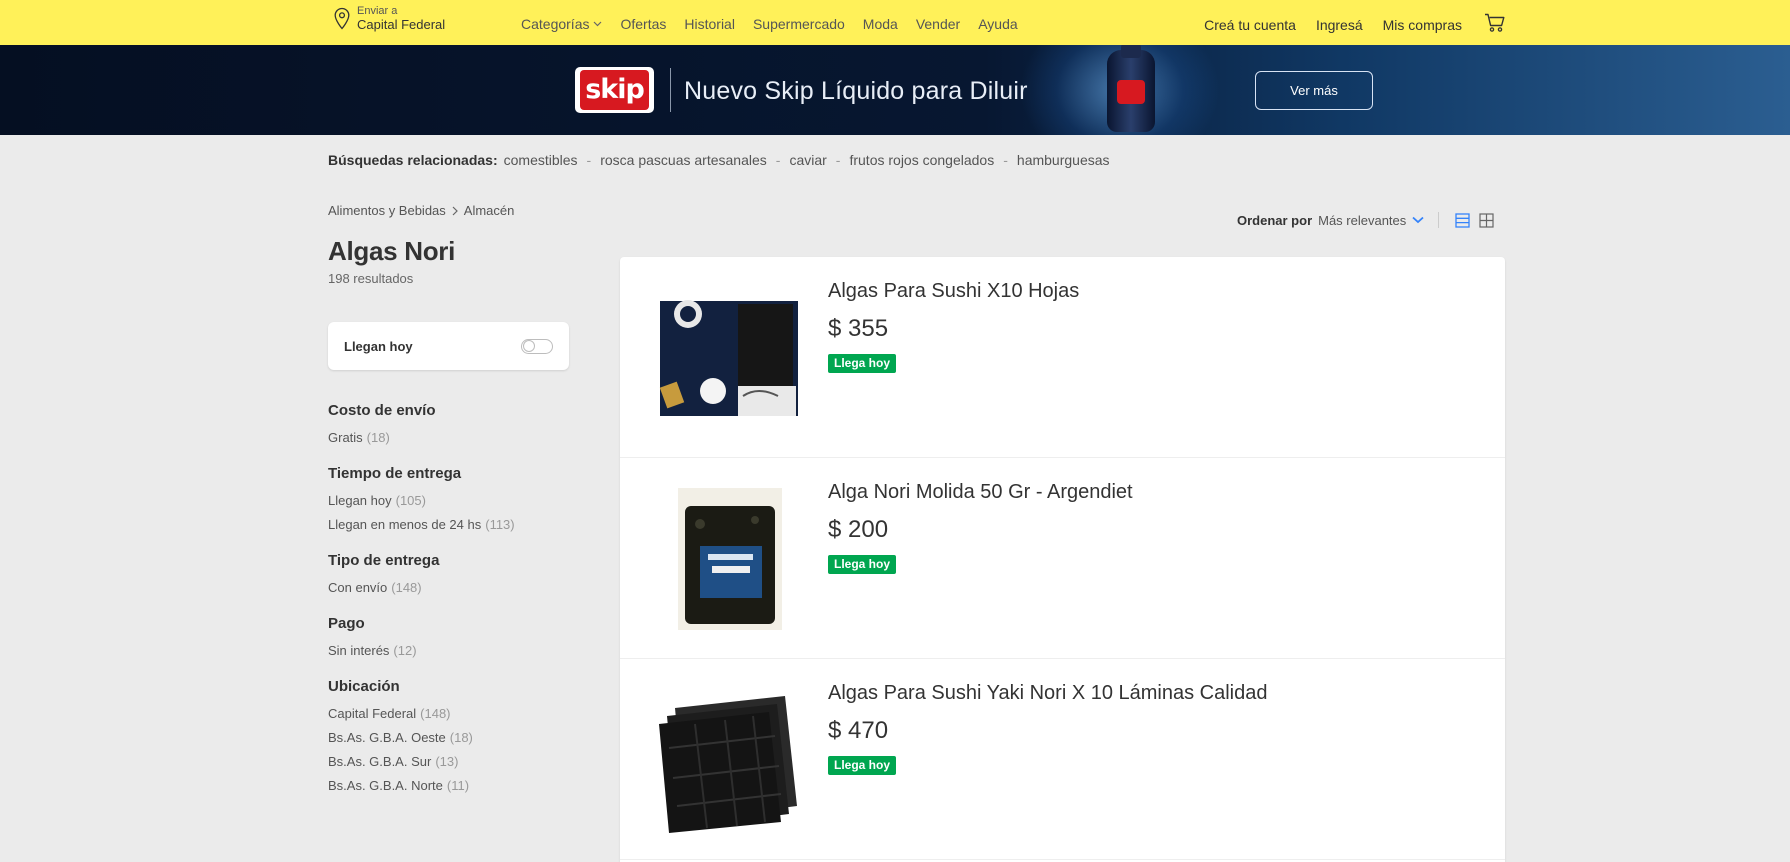  What do you see at coordinates (1486, 220) in the screenshot?
I see `grid-view-icon` at bounding box center [1486, 220].